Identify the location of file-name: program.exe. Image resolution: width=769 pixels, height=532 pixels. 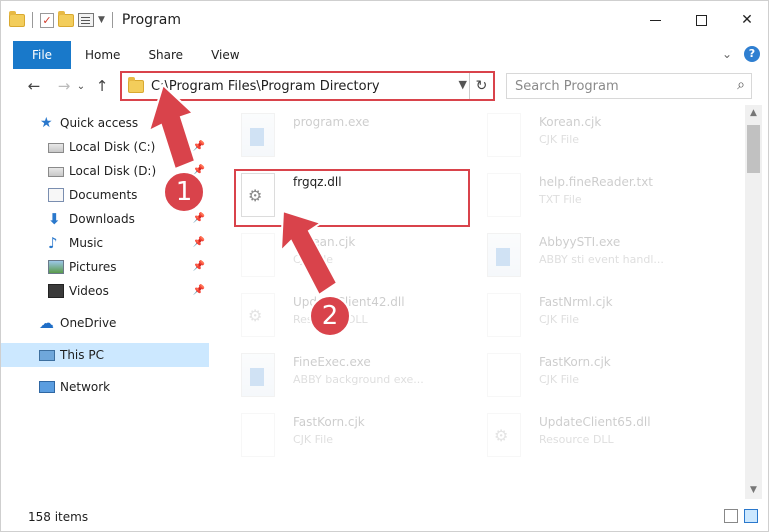
(331, 122).